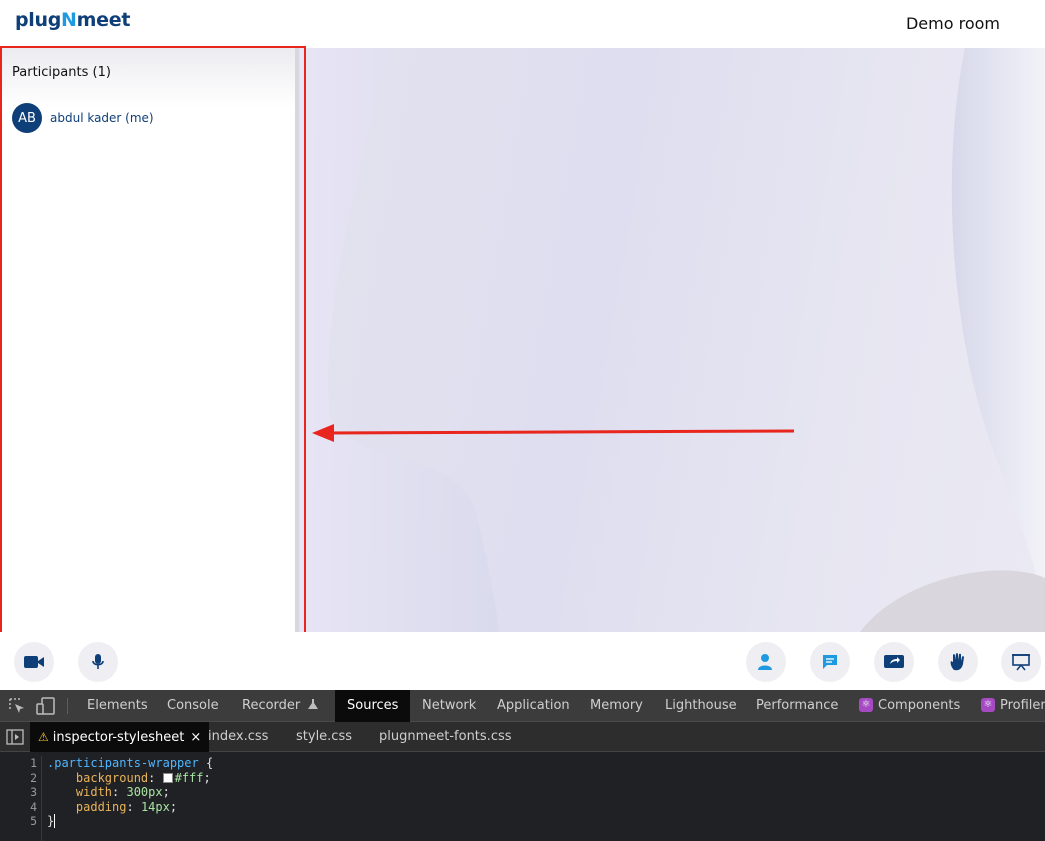 Image resolution: width=1045 pixels, height=841 pixels. I want to click on tab-memory: Memory, so click(616, 706).